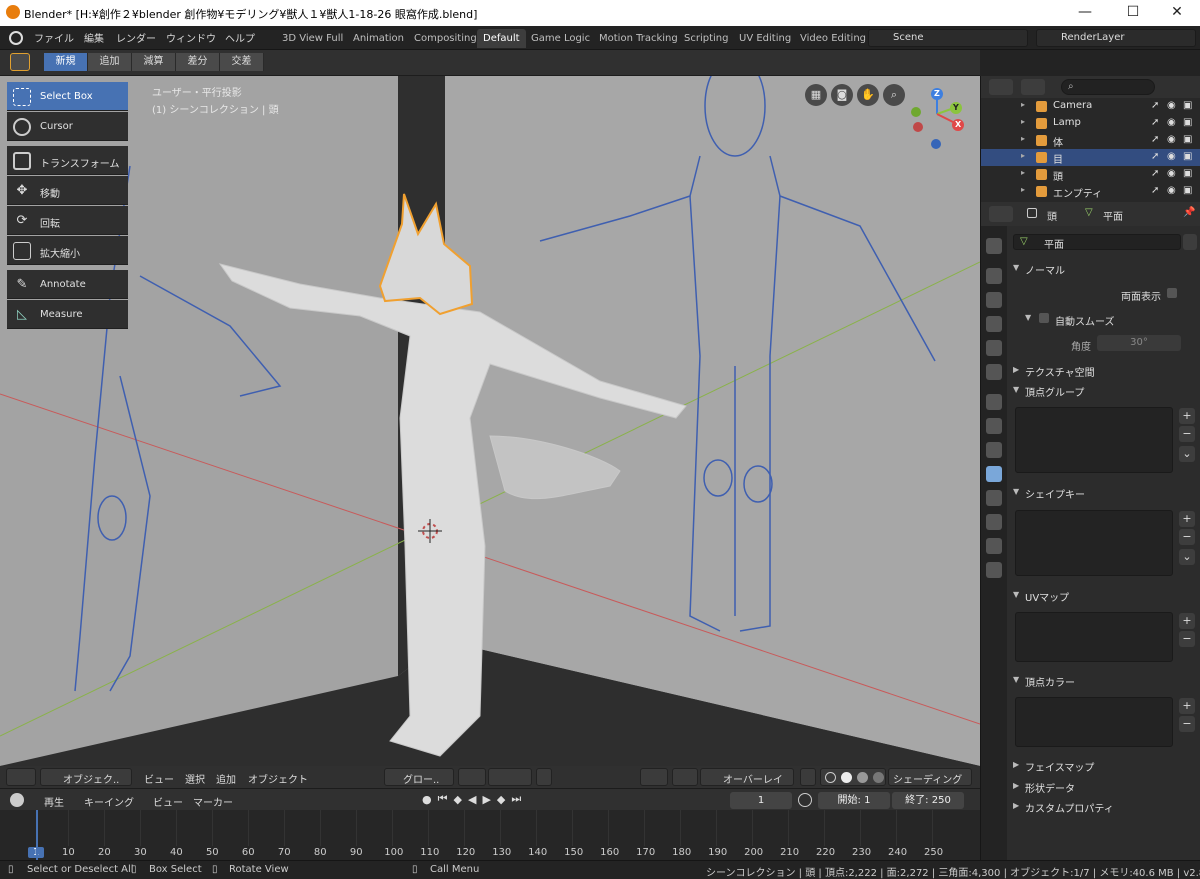 The height and width of the screenshot is (879, 1200). I want to click on tab-compositing: Compositing, so click(445, 38).